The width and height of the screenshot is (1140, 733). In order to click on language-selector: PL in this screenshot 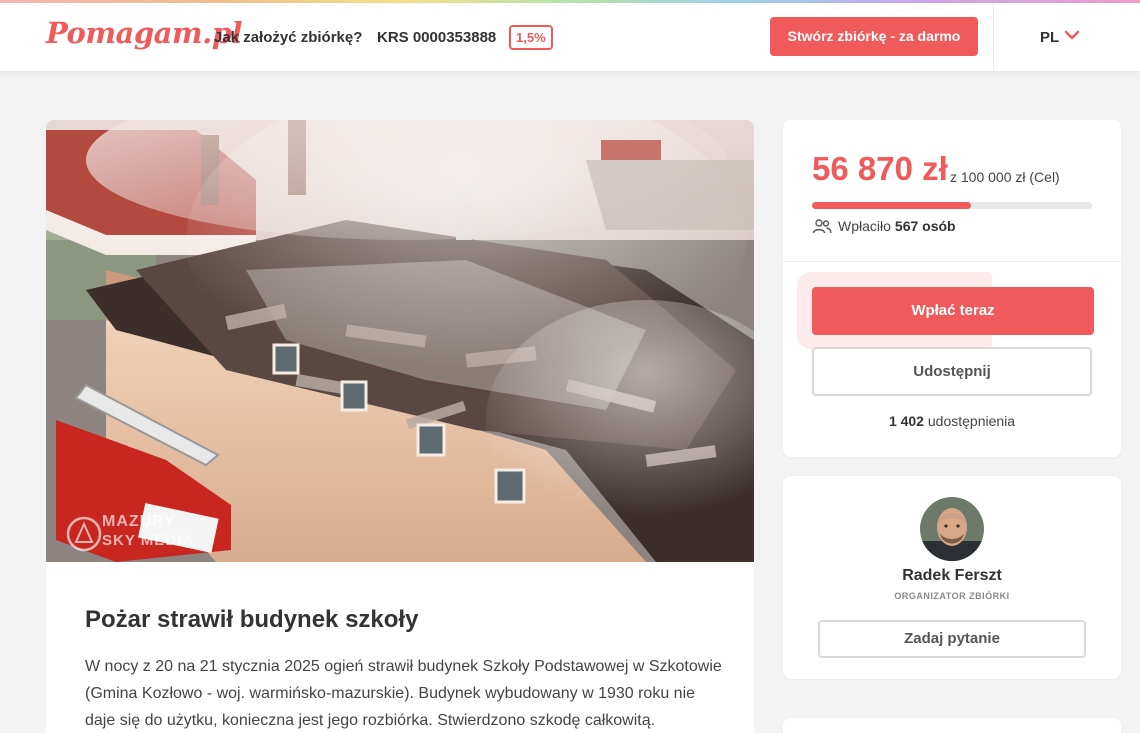, I will do `click(1049, 37)`.